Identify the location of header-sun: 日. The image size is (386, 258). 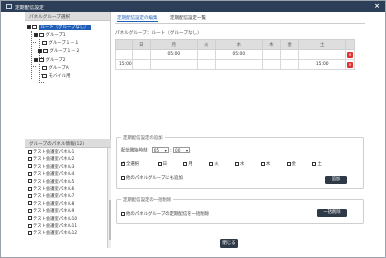
(141, 44).